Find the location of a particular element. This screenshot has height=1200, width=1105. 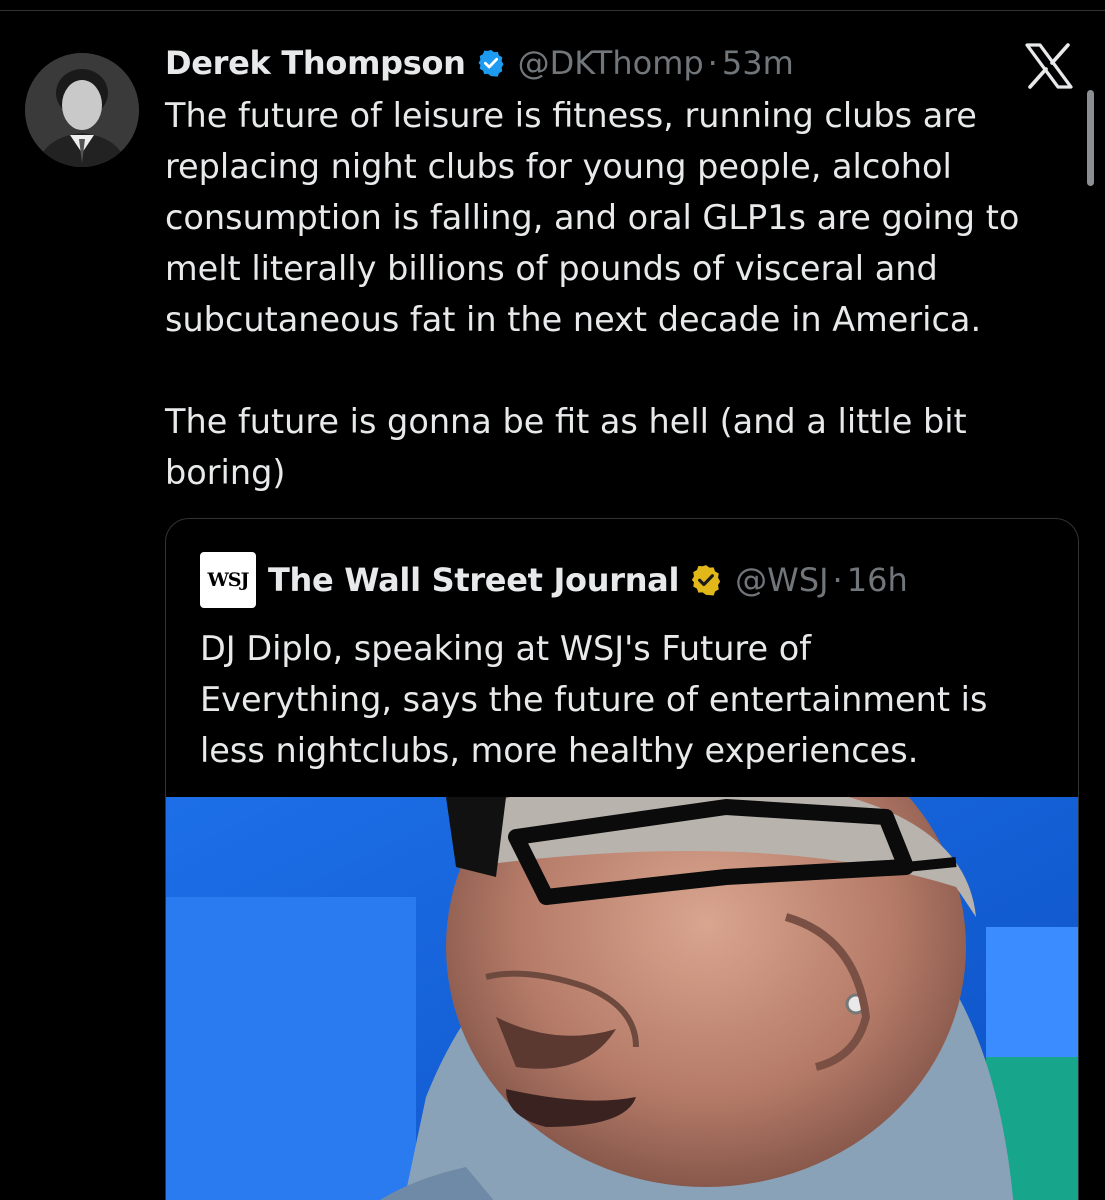

quoted-post-header: WSJ The Wall Street Journal @WSJ · 16h is located at coordinates (554, 580).